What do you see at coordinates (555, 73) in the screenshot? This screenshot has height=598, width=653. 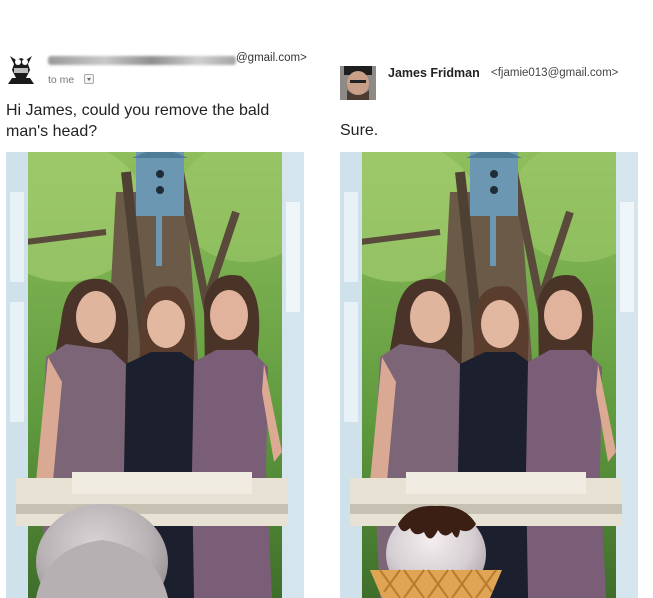 I see `sender-email: <fjamie013@gmail.com>` at bounding box center [555, 73].